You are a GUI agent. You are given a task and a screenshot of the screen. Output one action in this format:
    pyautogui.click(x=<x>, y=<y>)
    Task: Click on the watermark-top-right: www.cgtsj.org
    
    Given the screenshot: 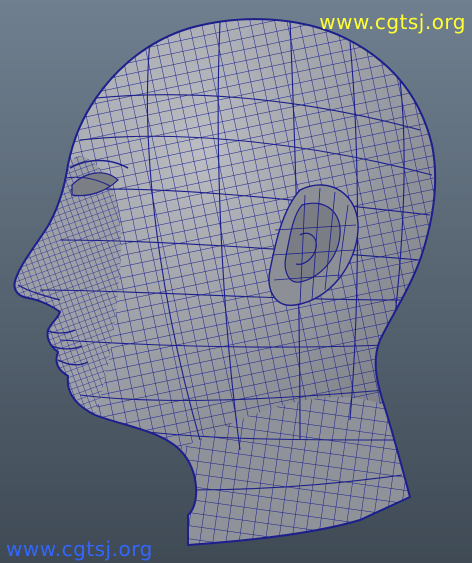 What is the action you would take?
    pyautogui.click(x=392, y=22)
    